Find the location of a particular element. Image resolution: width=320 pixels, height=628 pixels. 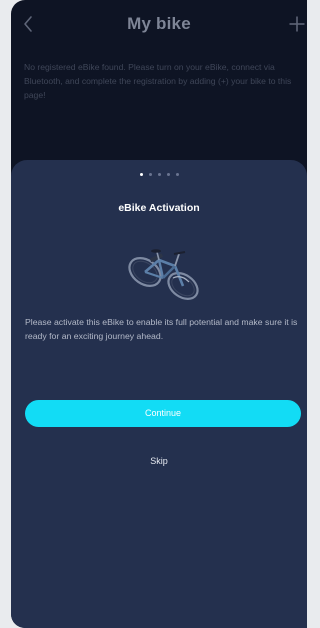

header: My bike is located at coordinates (159, 25).